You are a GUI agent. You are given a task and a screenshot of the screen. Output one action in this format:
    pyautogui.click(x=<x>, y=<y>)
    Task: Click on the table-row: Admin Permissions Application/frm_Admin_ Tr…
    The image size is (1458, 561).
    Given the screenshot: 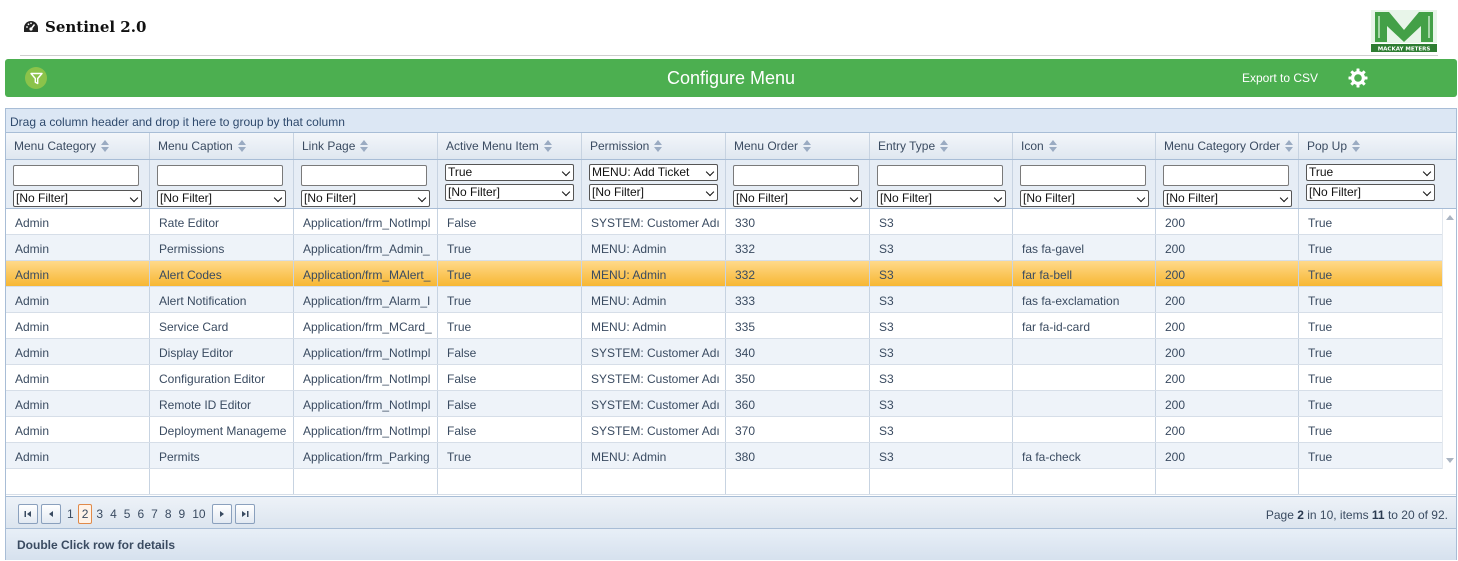 What is the action you would take?
    pyautogui.click(x=731, y=248)
    